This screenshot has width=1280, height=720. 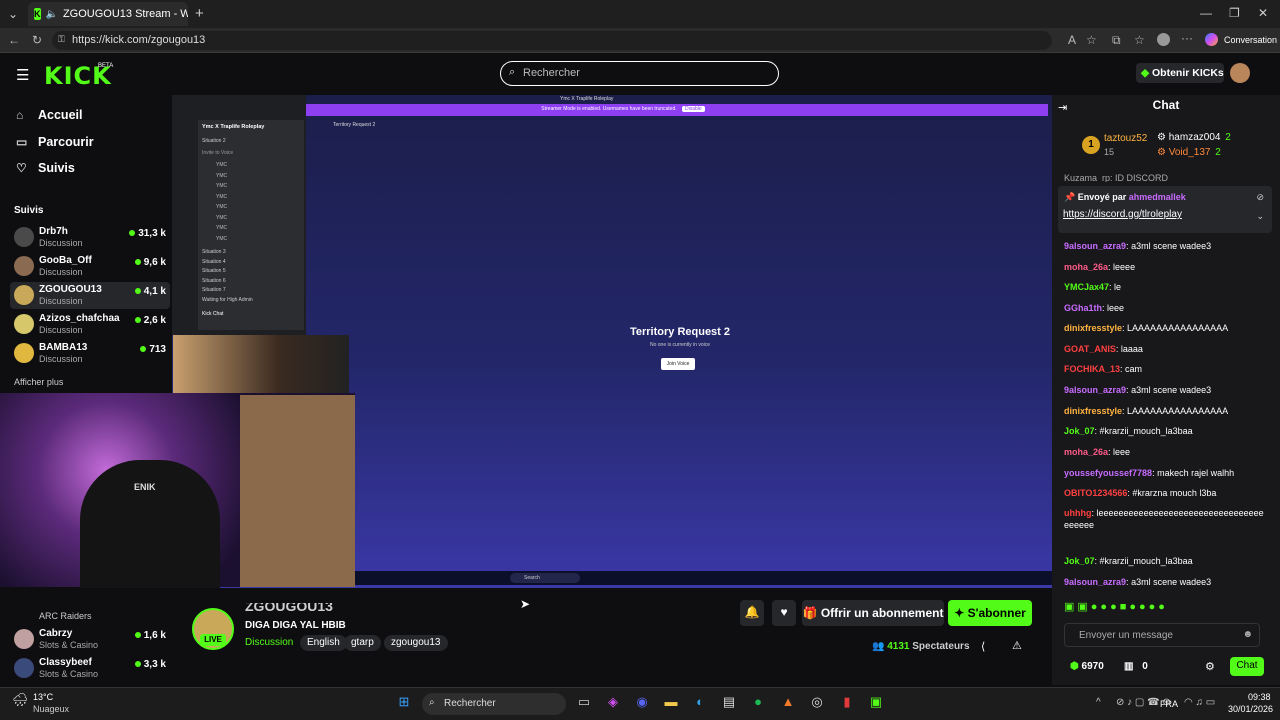 I want to click on nav-following: ♡ Suivis, so click(x=45, y=168).